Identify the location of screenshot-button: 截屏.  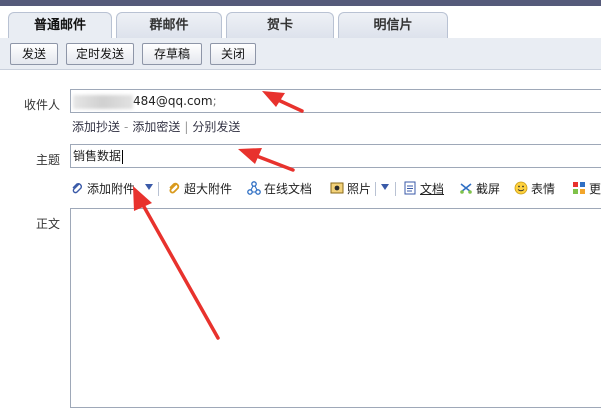
(479, 189).